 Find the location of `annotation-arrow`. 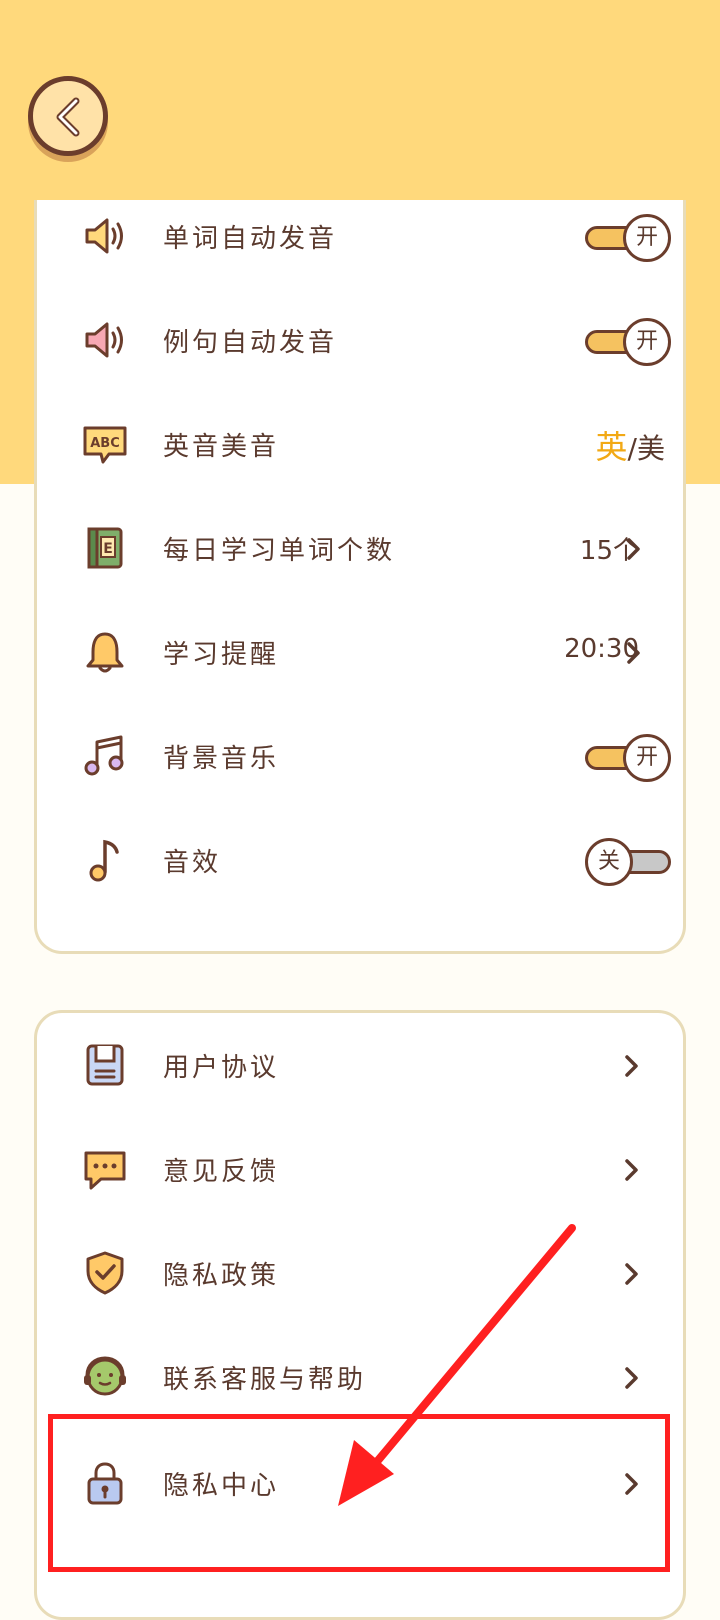

annotation-arrow is located at coordinates (457, 1365).